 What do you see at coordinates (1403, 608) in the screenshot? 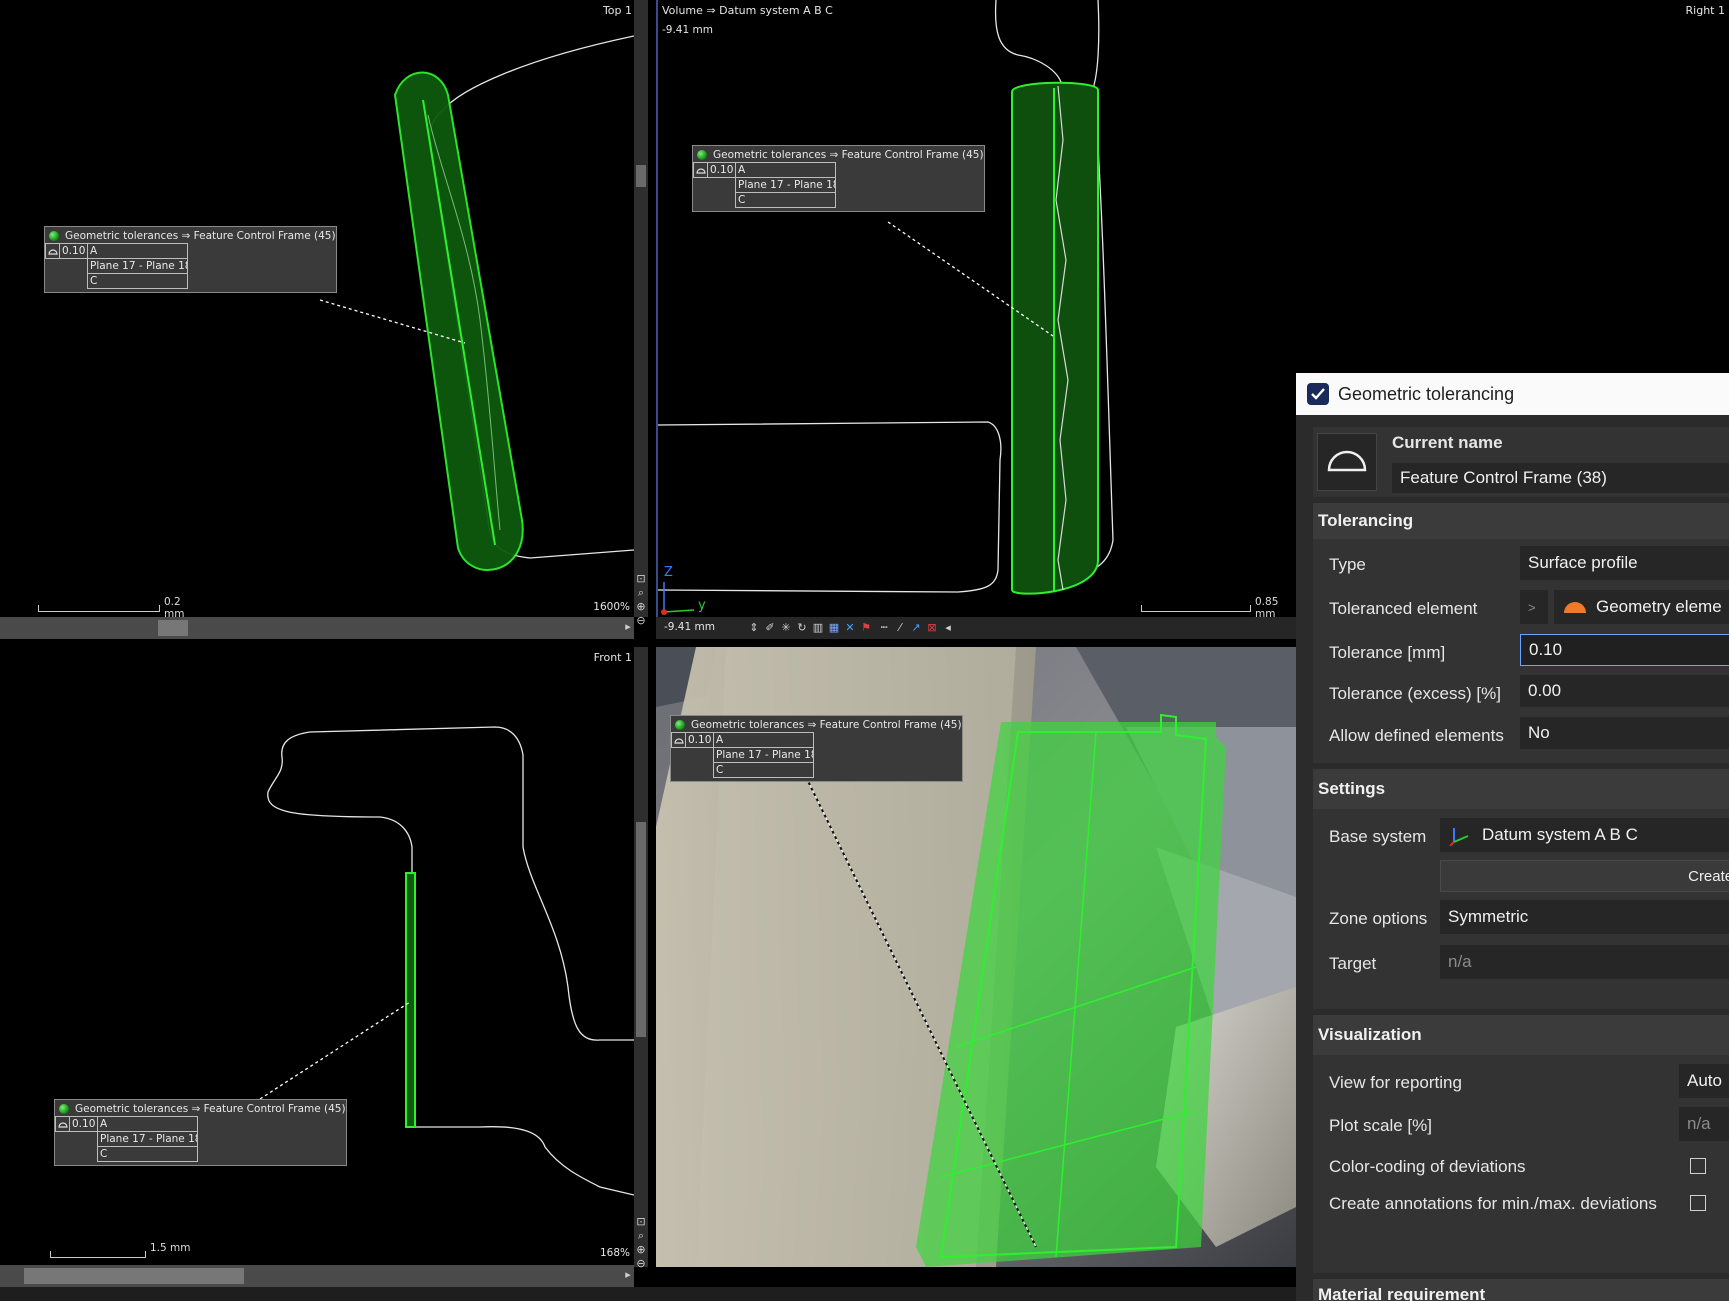
I see `toleranced-element-label: Toleranced element` at bounding box center [1403, 608].